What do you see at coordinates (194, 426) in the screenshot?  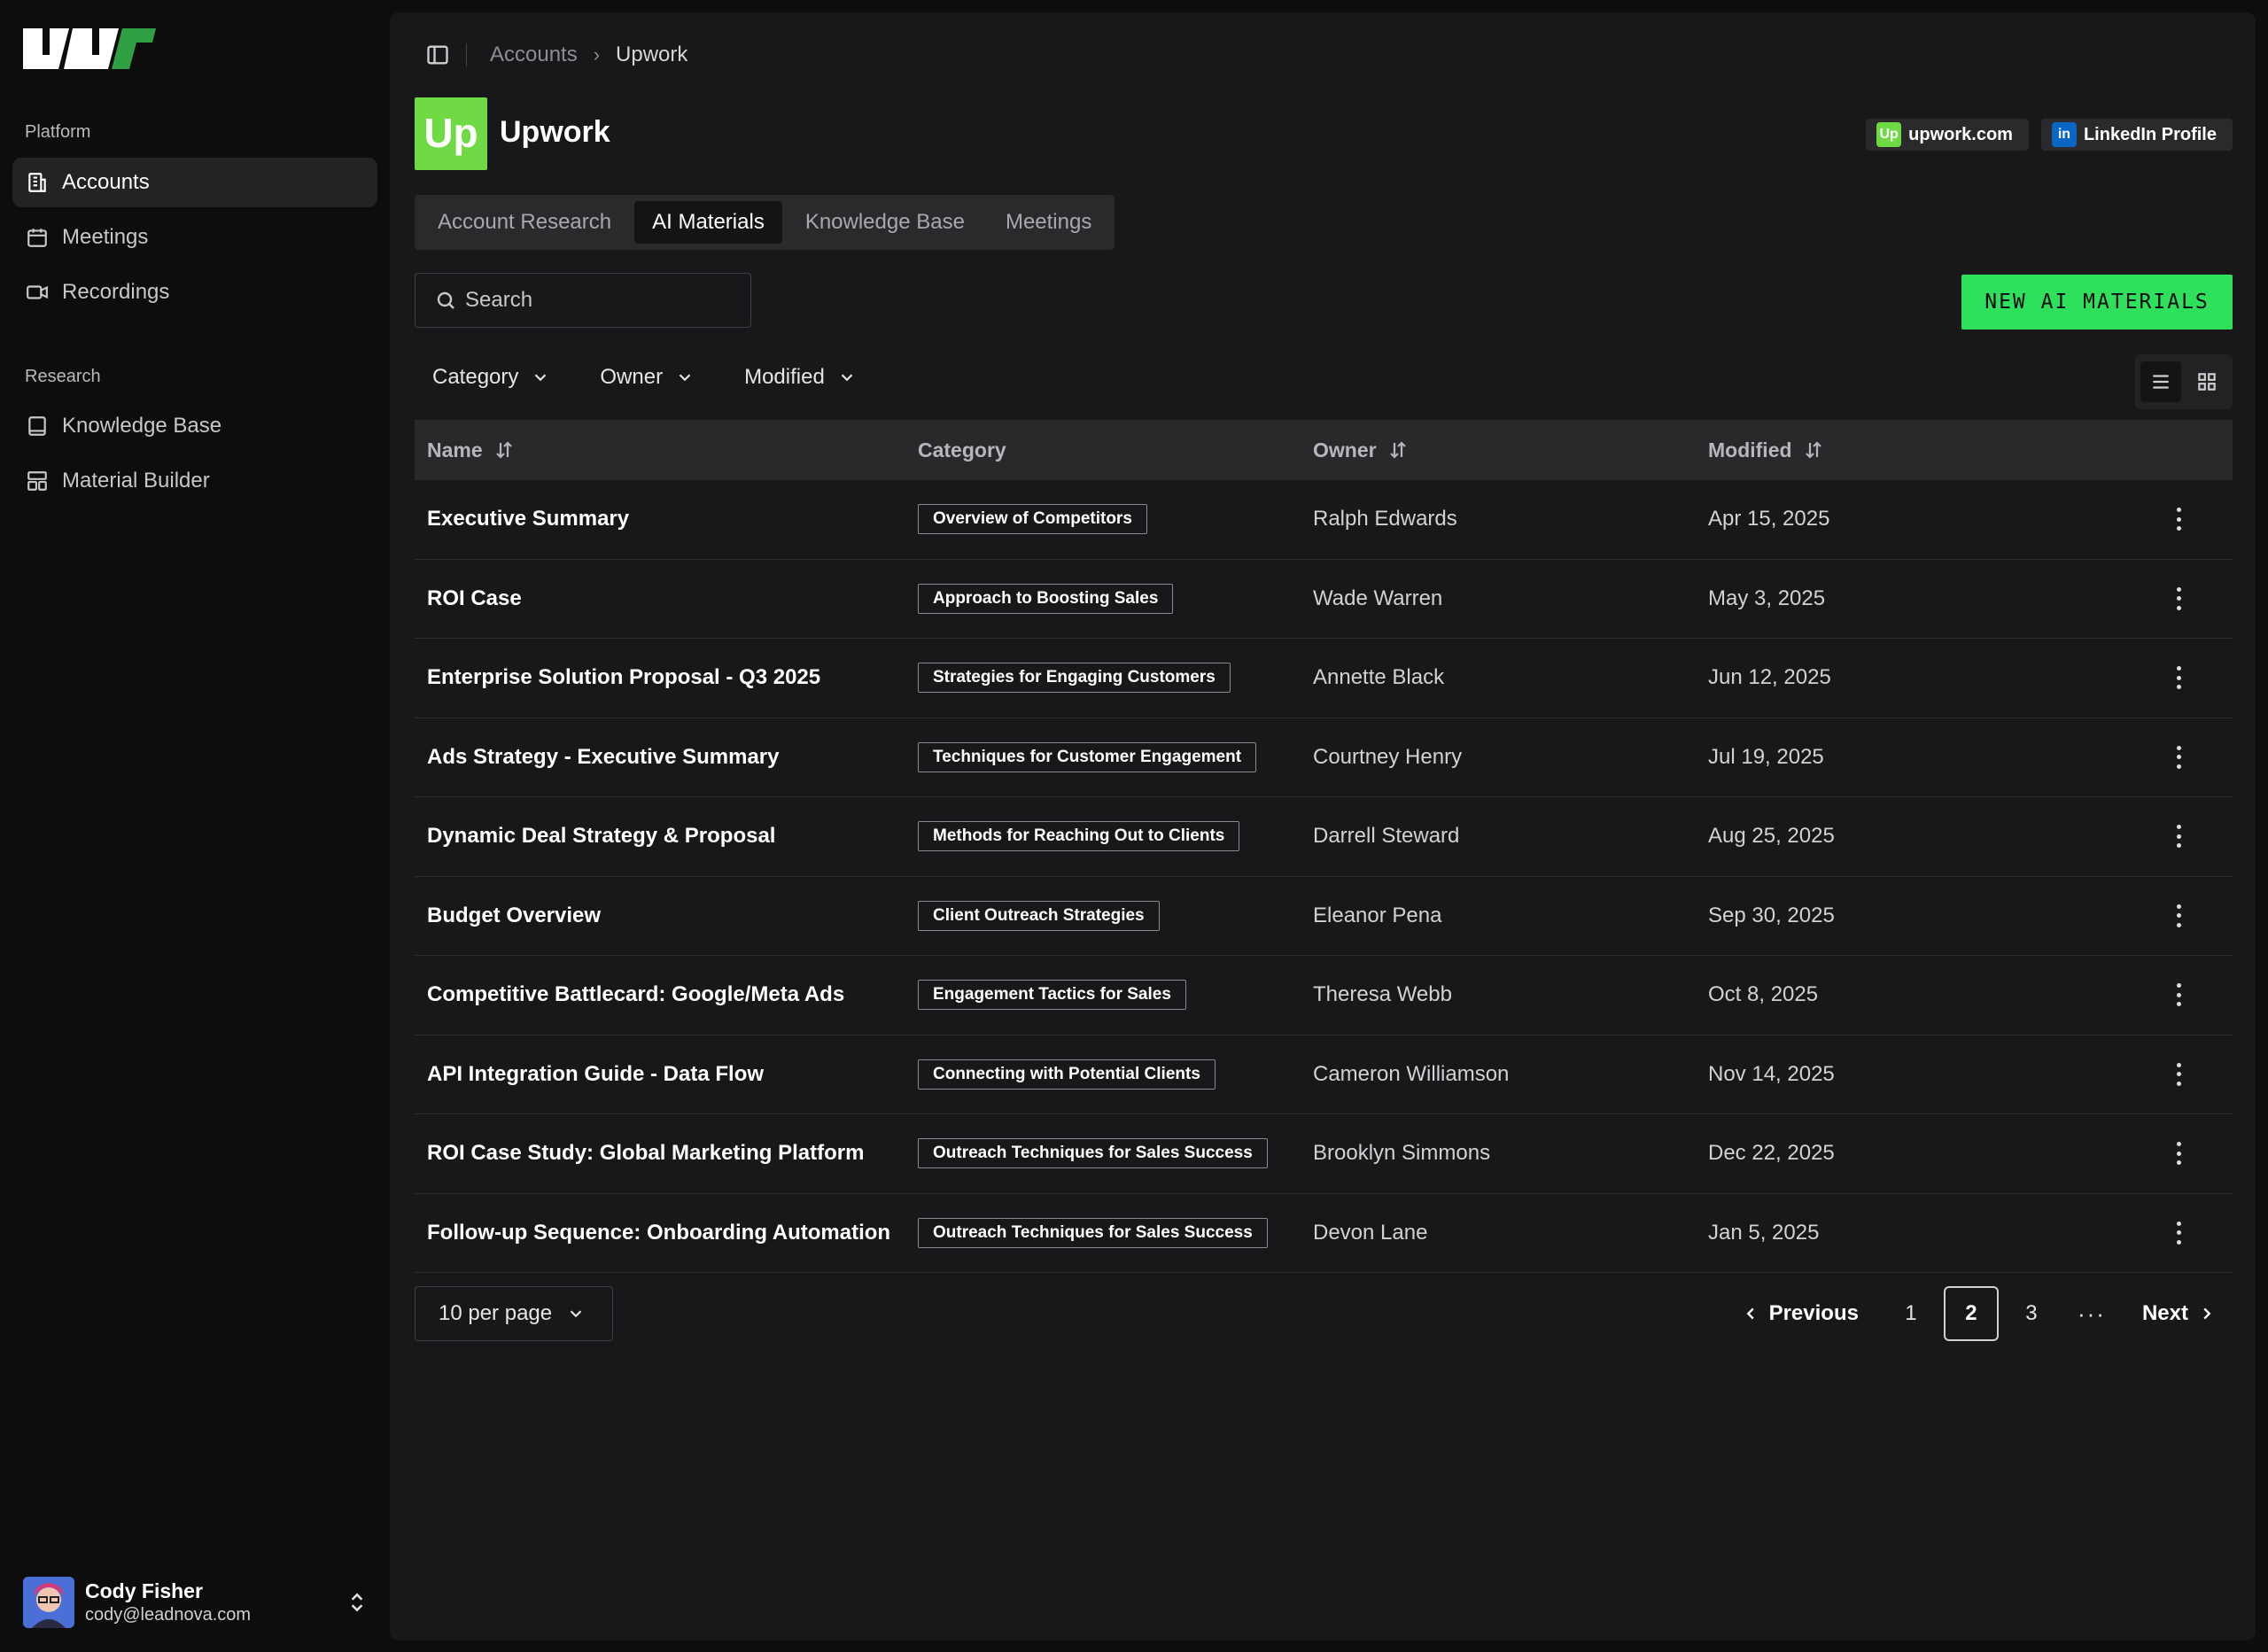 I see `sidebar-item-knowledge-base: Knowledge Base` at bounding box center [194, 426].